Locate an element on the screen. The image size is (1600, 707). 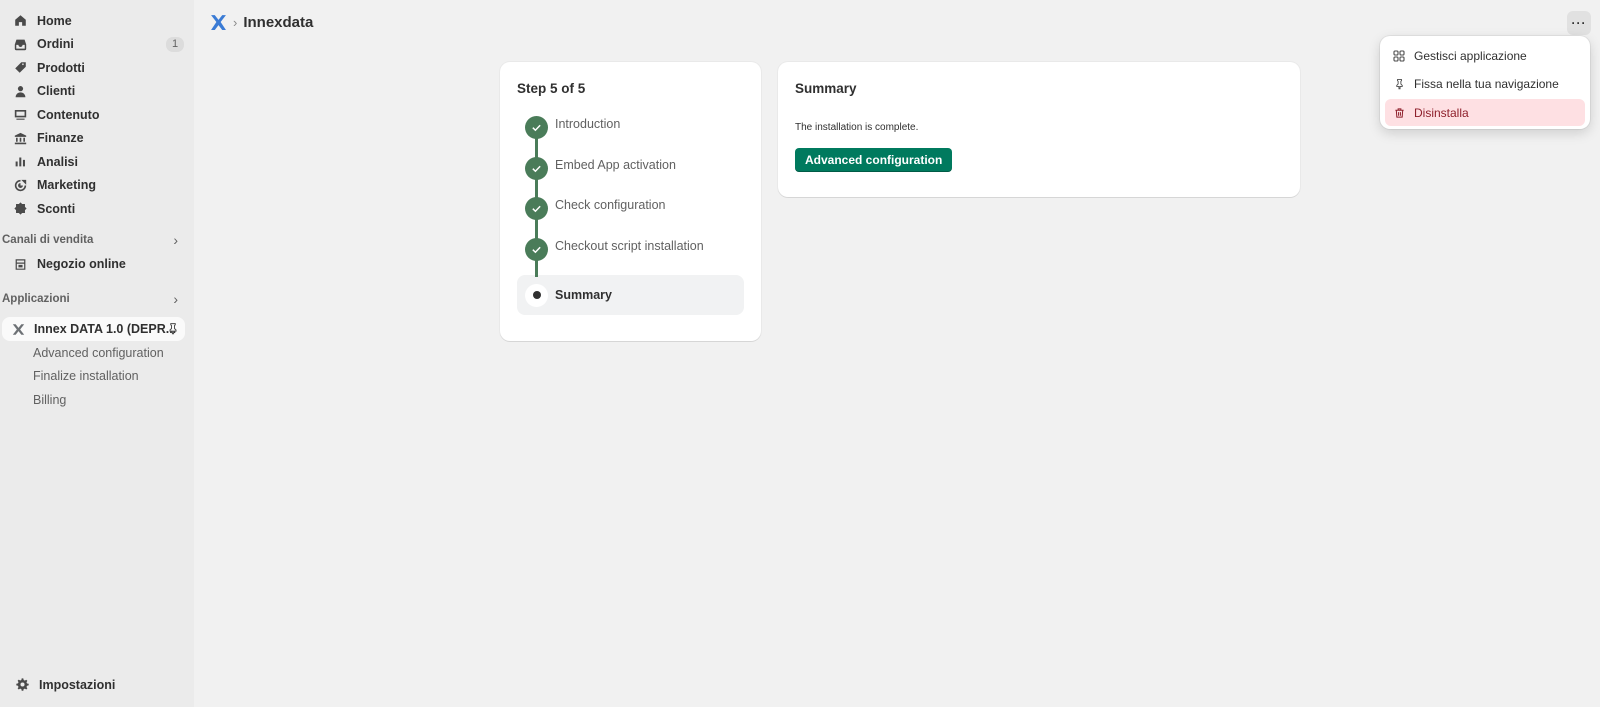
sidebar-item-discounts: Sconti is located at coordinates (95, 209).